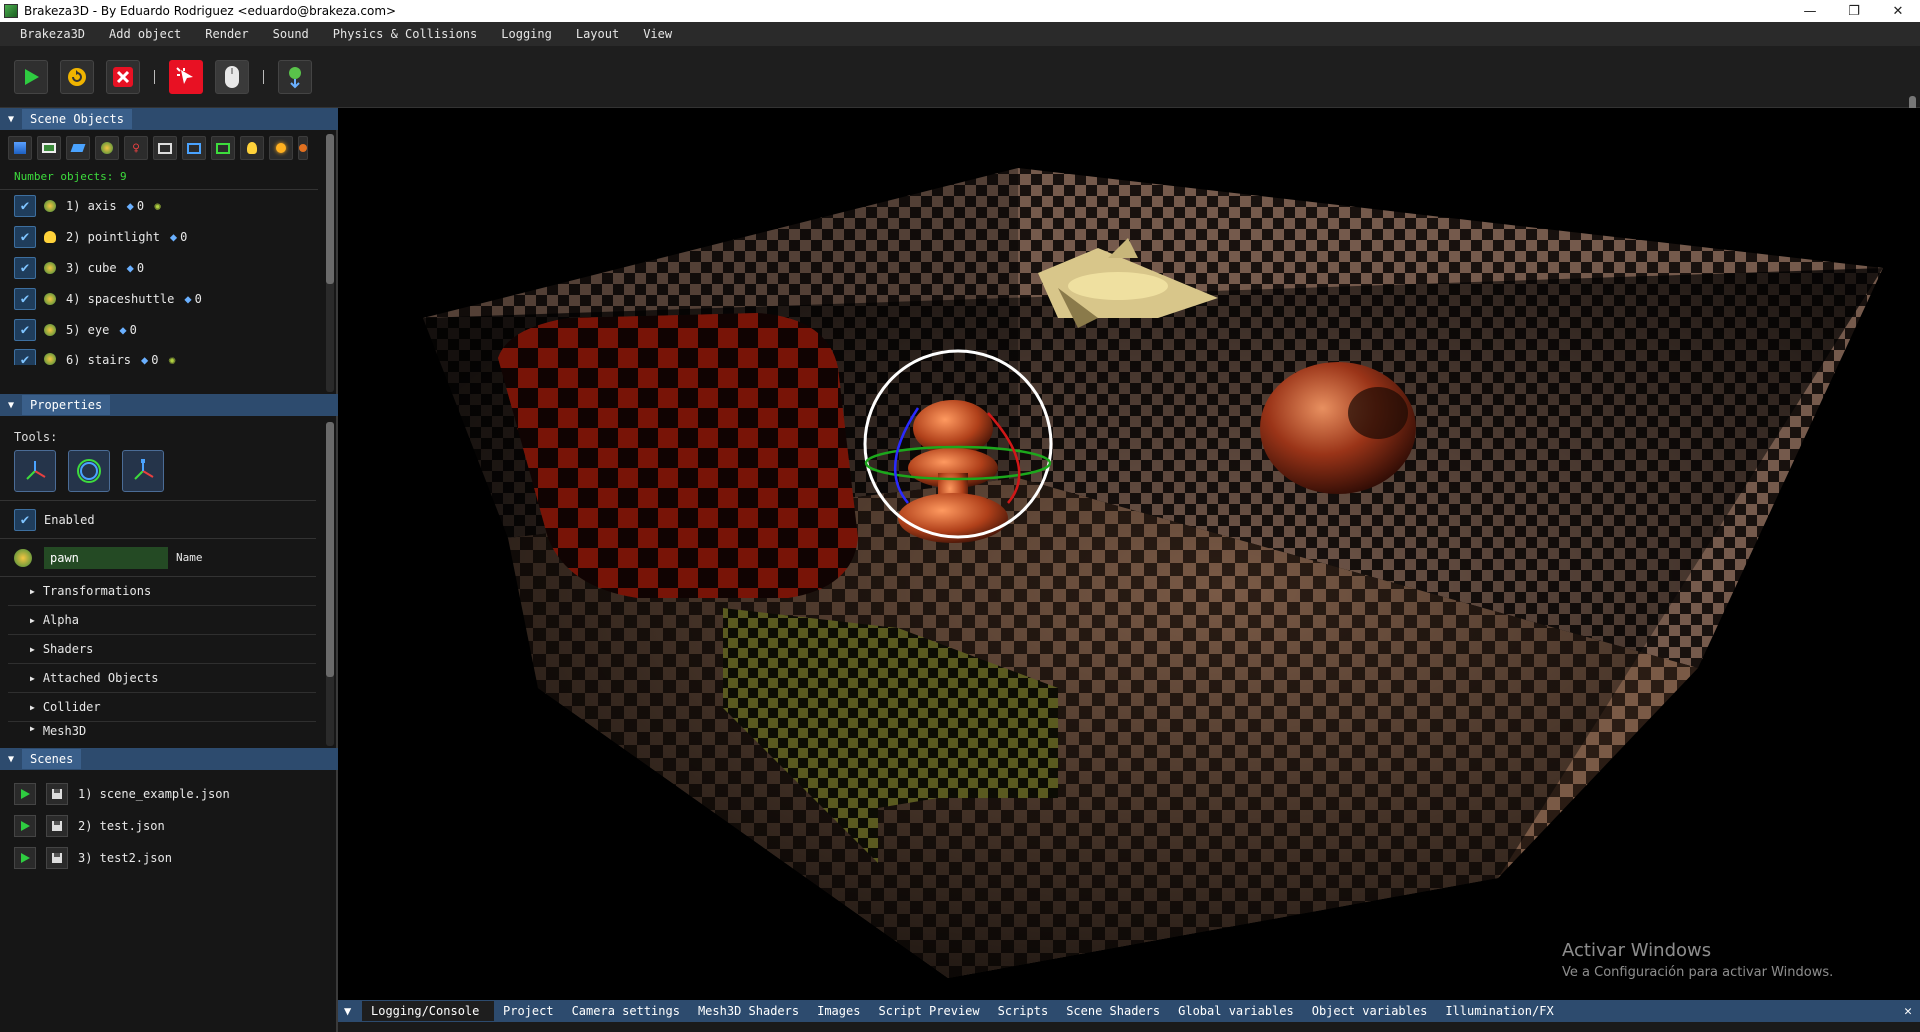 This screenshot has width=1920, height=1032. What do you see at coordinates (528, 1011) in the screenshot?
I see `tab-project: Project` at bounding box center [528, 1011].